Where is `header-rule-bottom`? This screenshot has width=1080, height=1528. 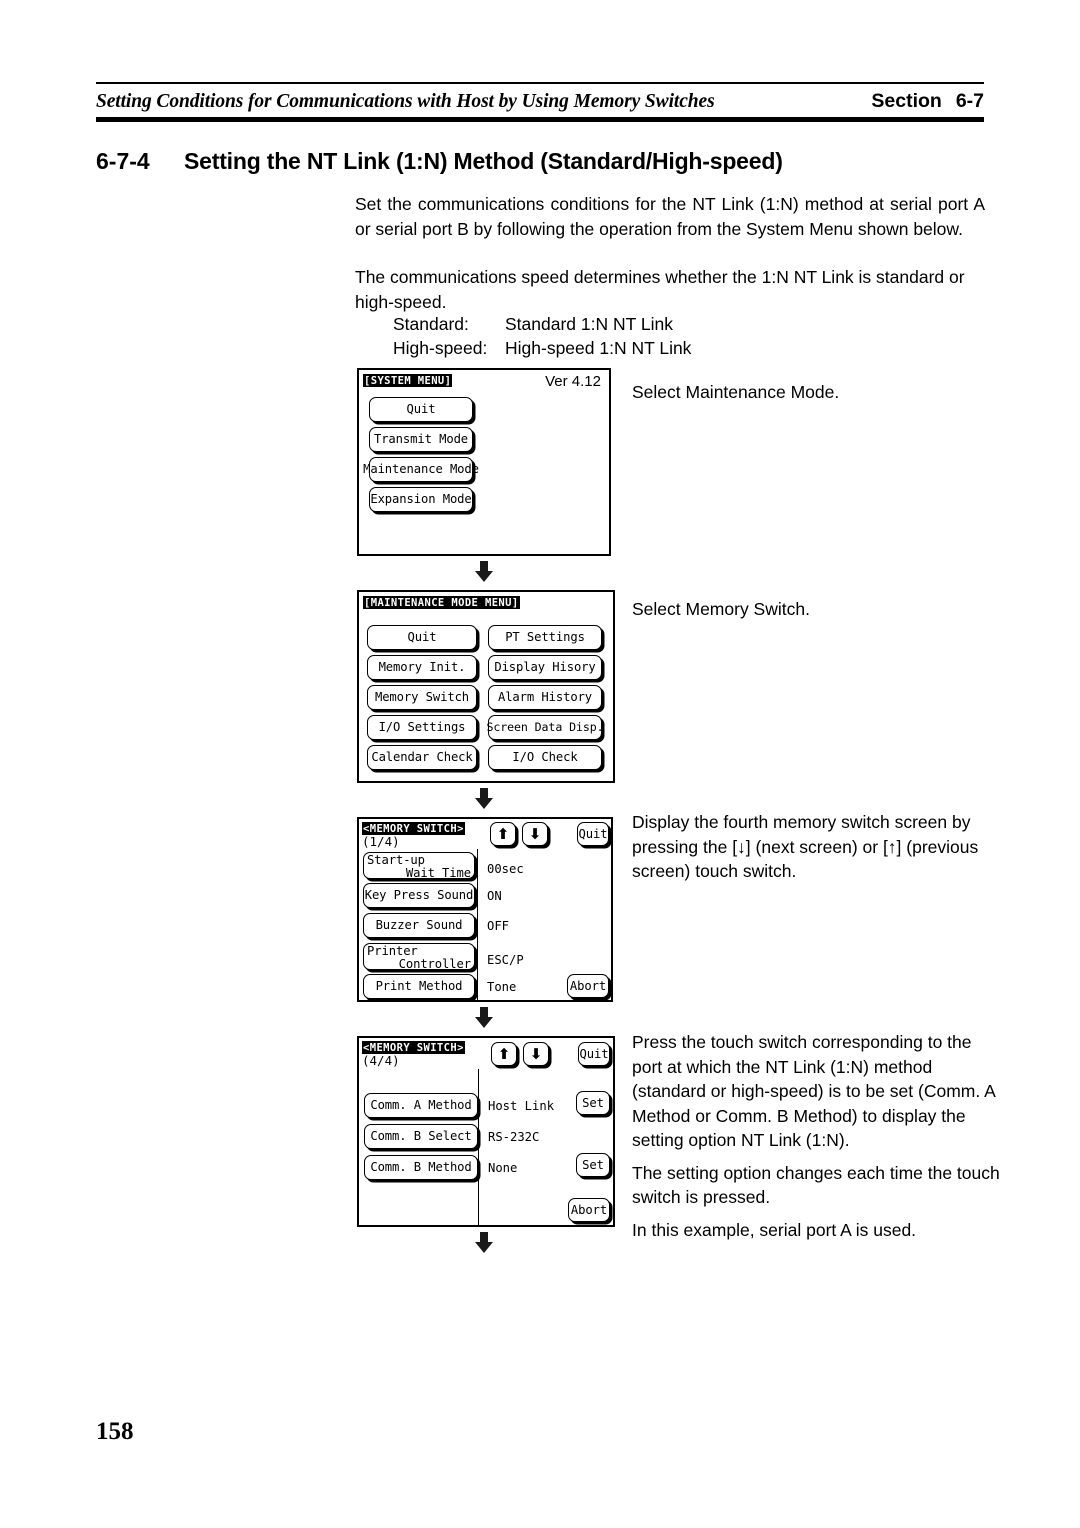 header-rule-bottom is located at coordinates (540, 119).